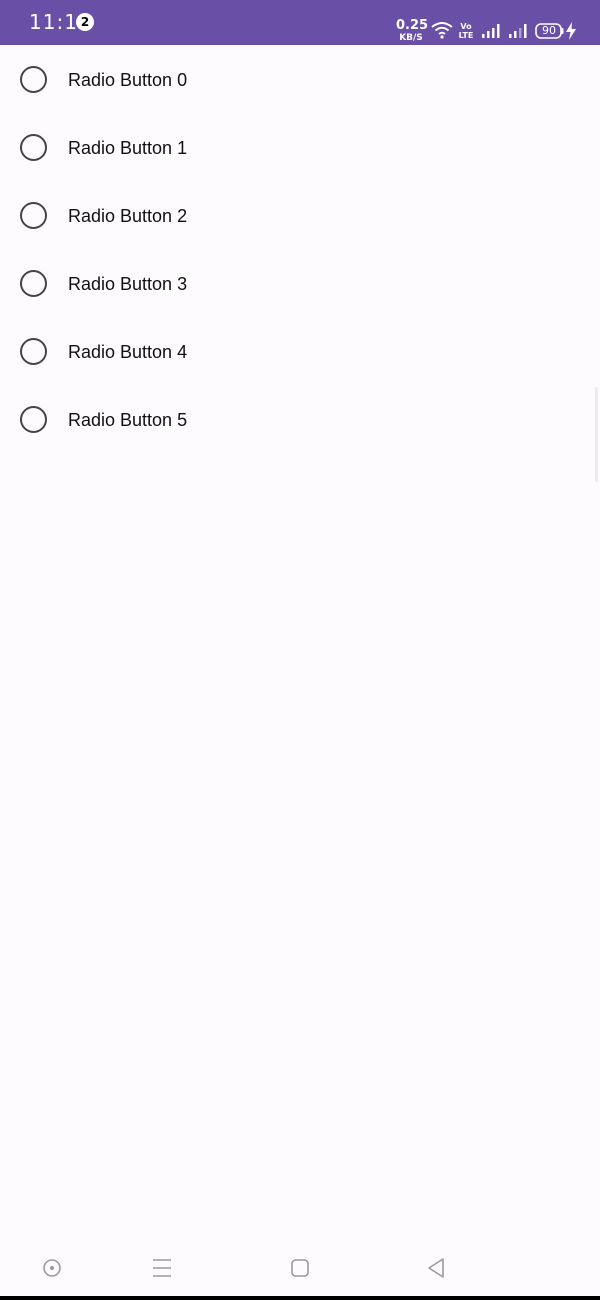 The image size is (600, 1300). I want to click on assistant-icon, so click(52, 1268).